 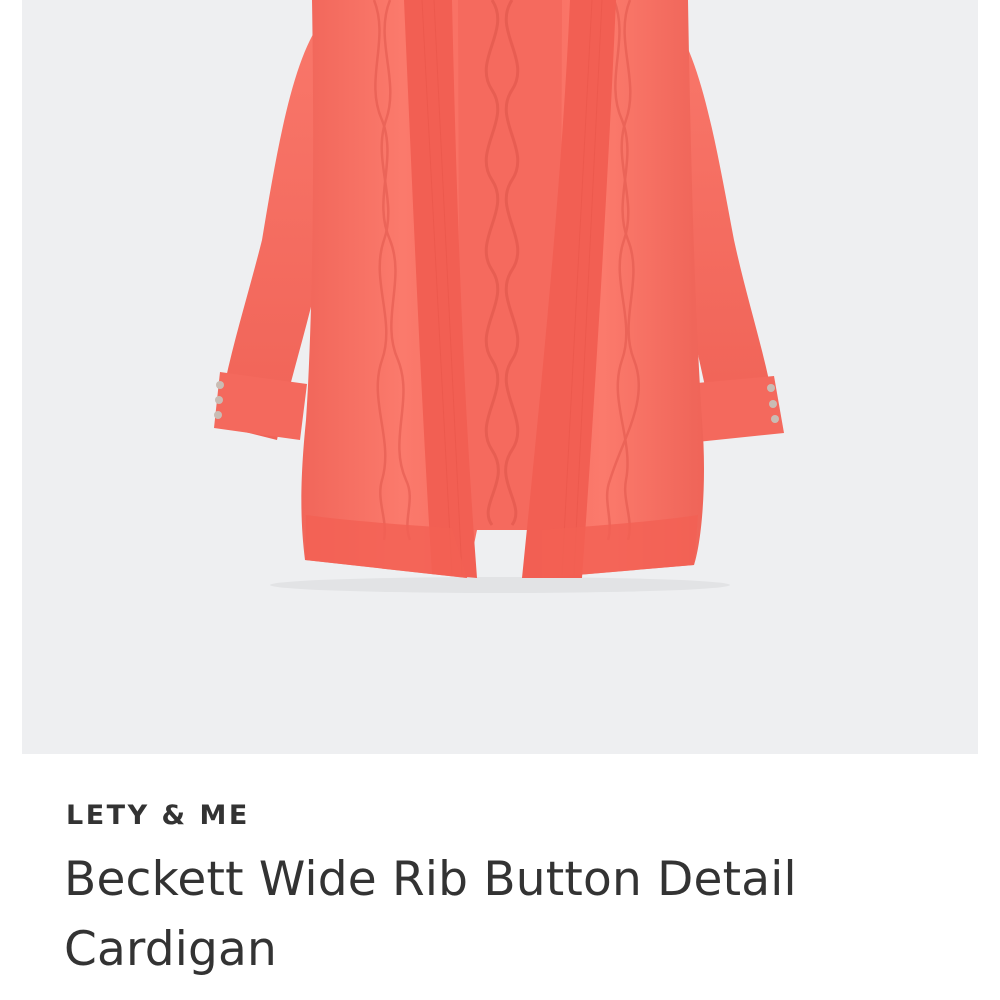 What do you see at coordinates (158, 815) in the screenshot?
I see `brand-name: LETY & ME` at bounding box center [158, 815].